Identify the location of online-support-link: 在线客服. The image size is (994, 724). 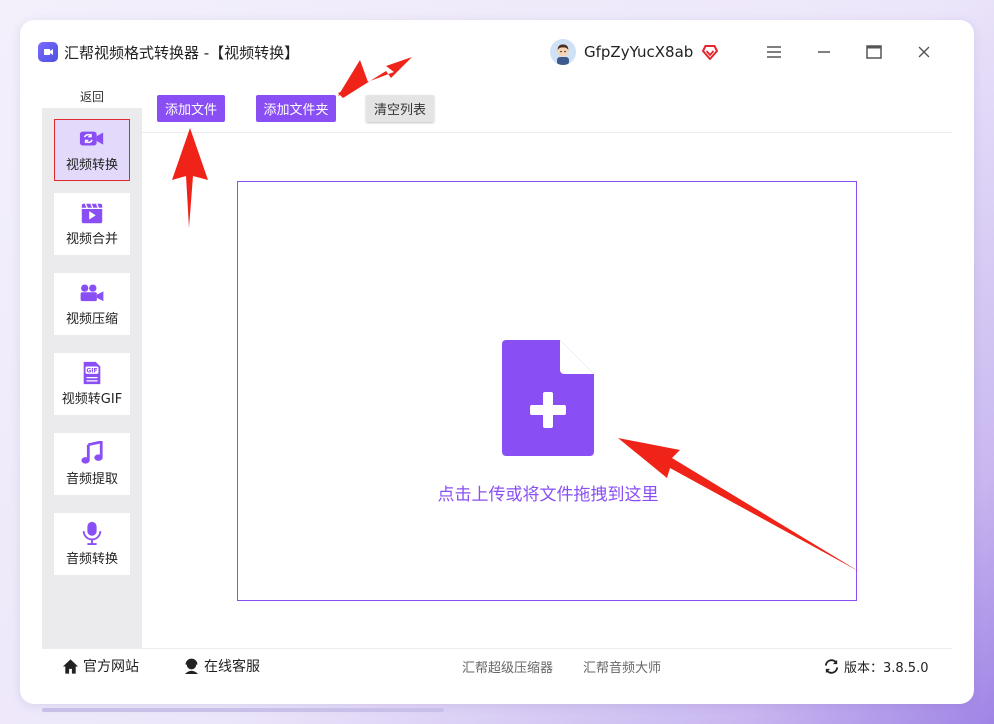
(221, 666).